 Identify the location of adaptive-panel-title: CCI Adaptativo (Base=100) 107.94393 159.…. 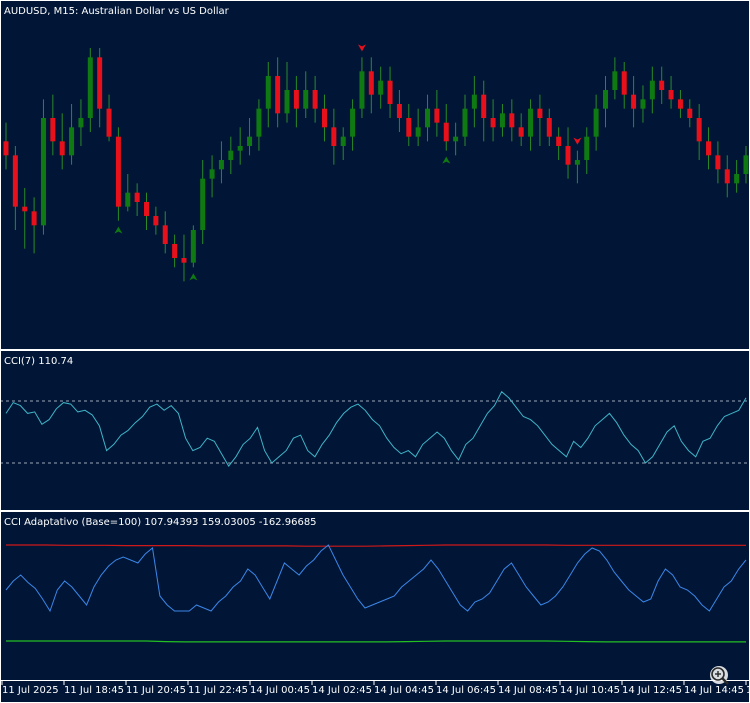
(160, 522).